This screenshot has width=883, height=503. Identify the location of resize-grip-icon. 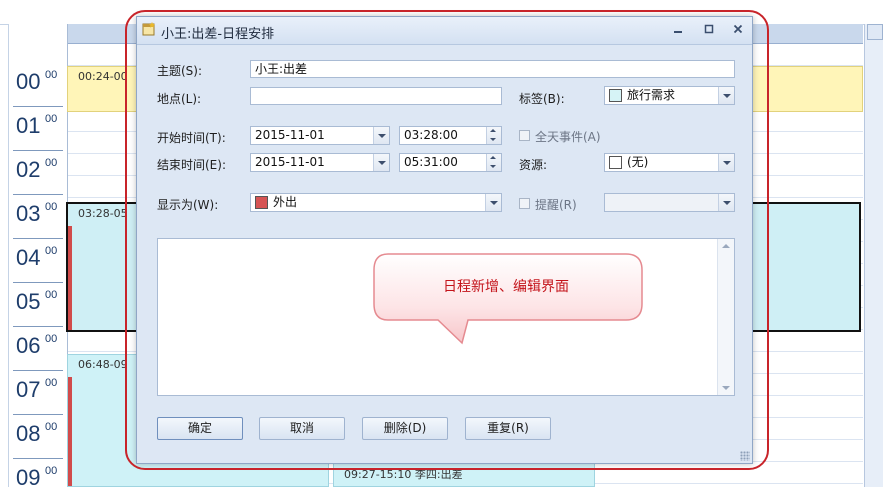
(745, 456).